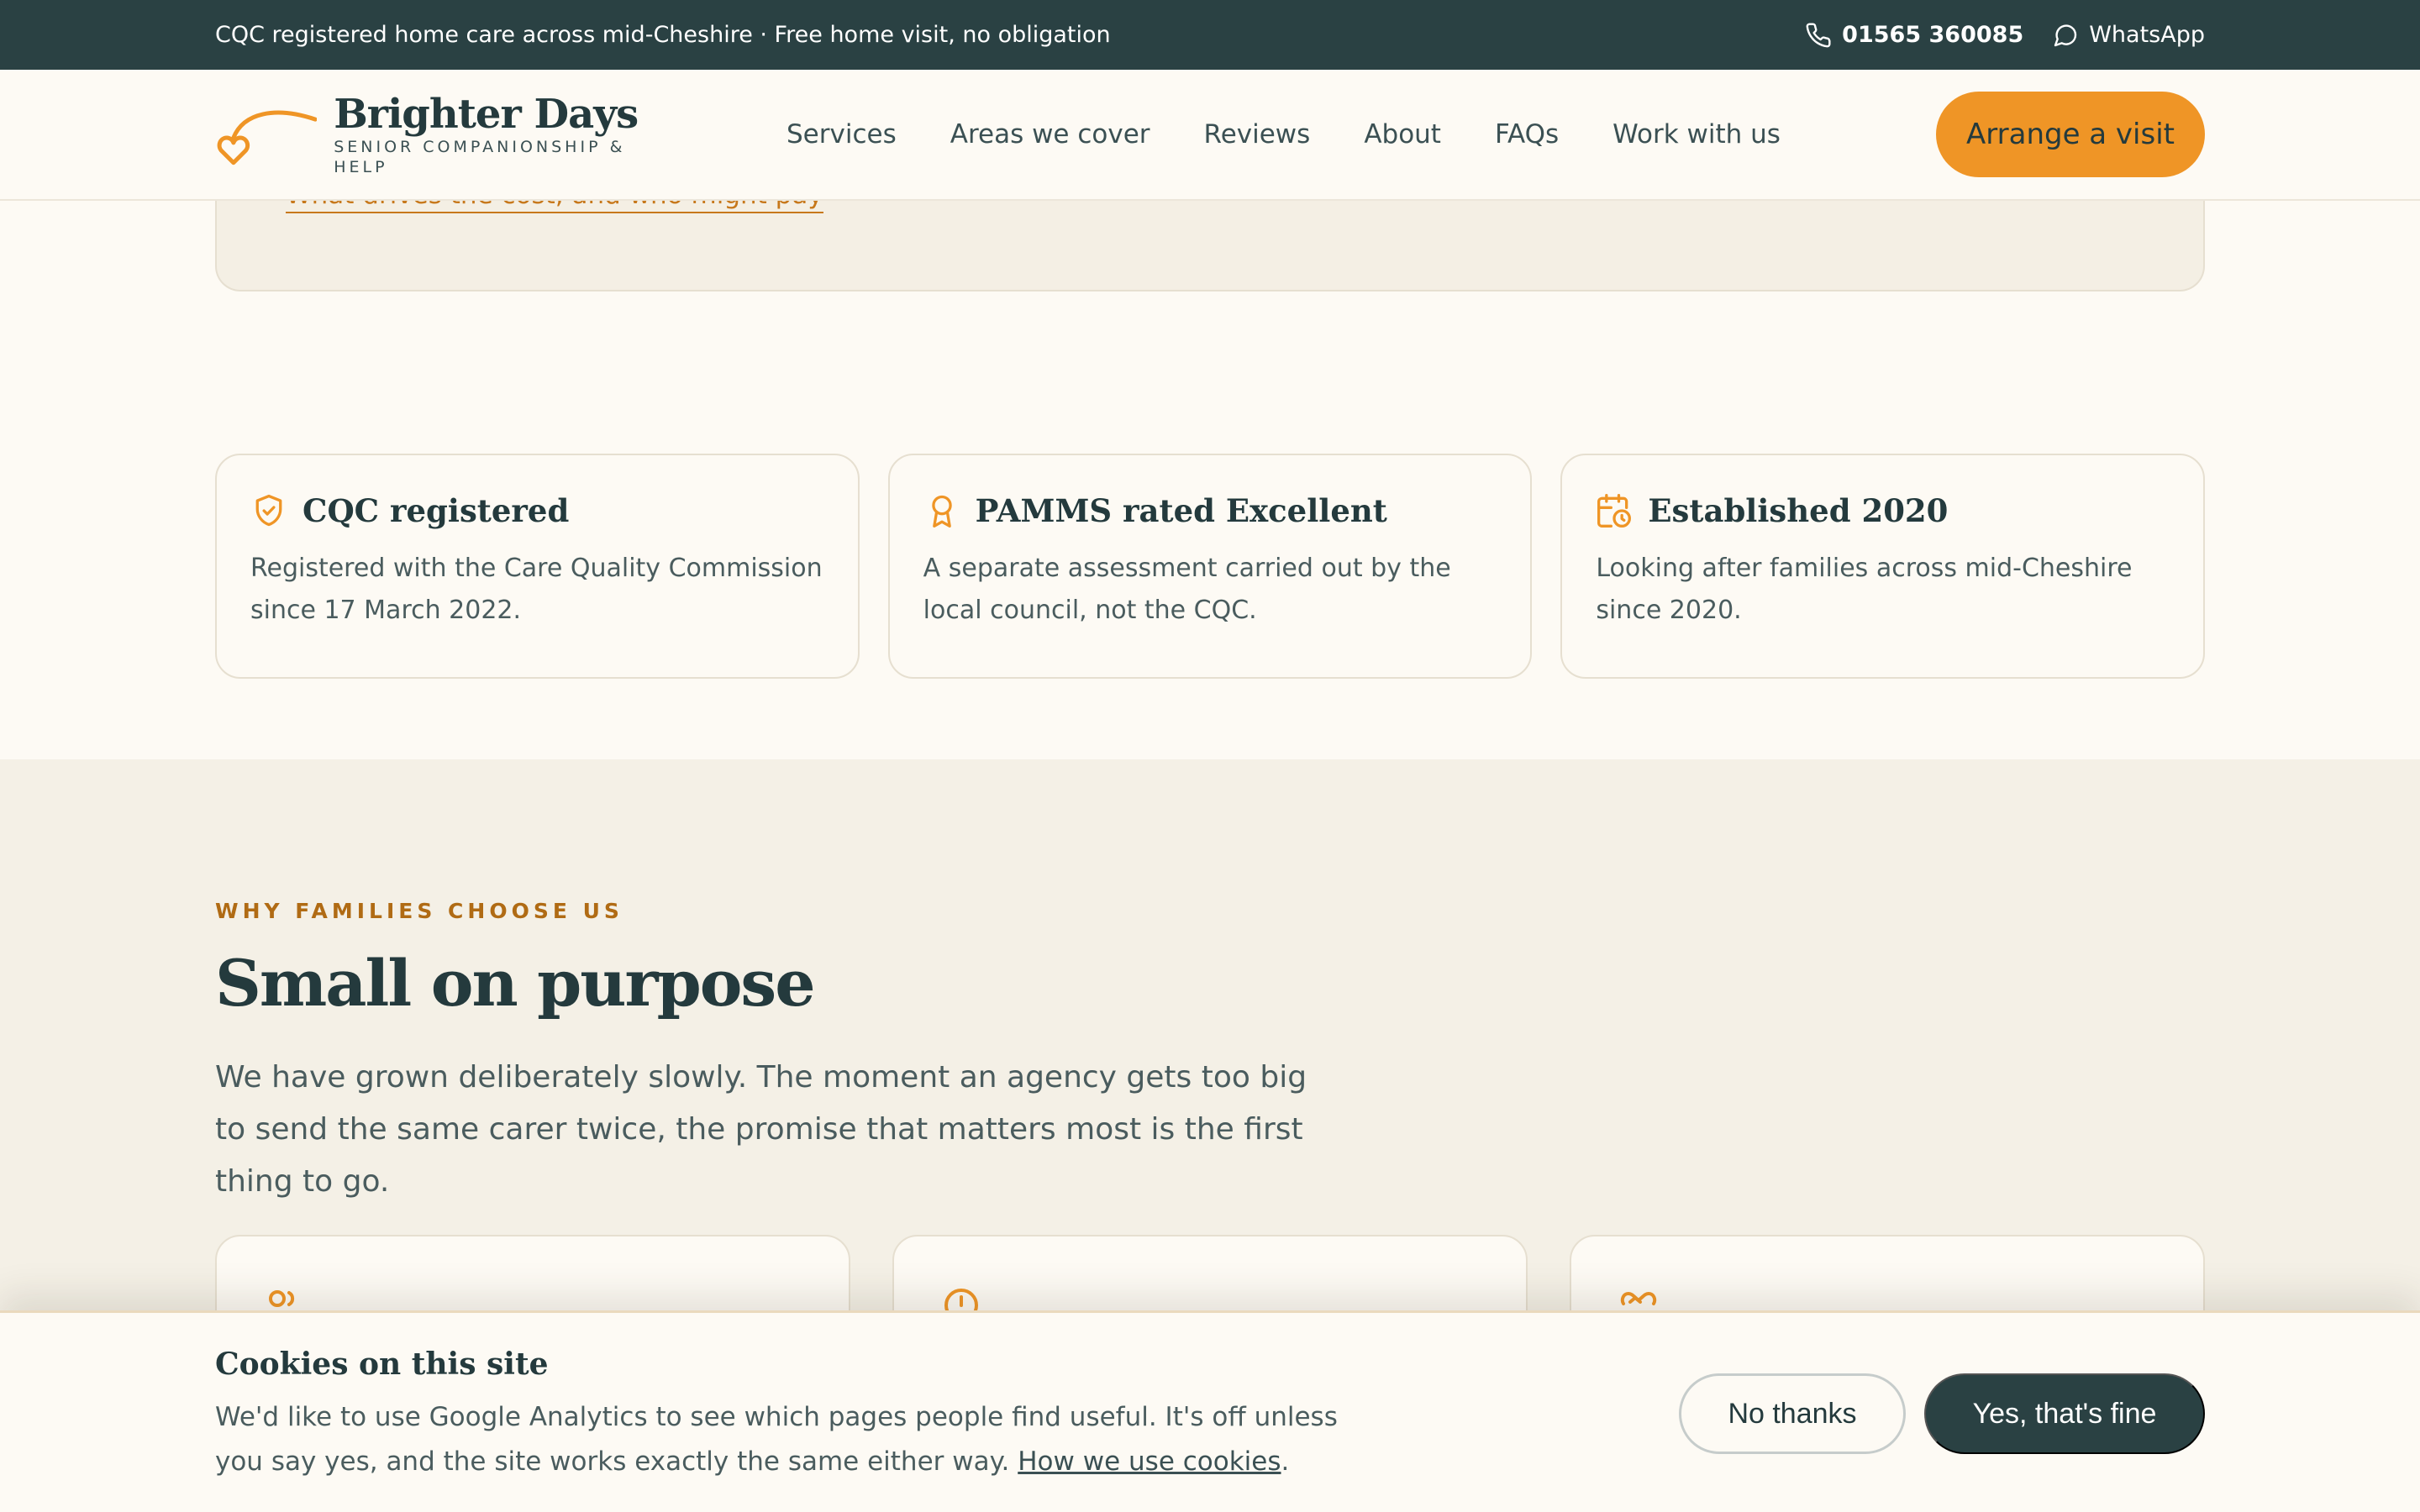 The image size is (2420, 1512). What do you see at coordinates (1933, 35) in the screenshot?
I see `phone-number: 01565 360085` at bounding box center [1933, 35].